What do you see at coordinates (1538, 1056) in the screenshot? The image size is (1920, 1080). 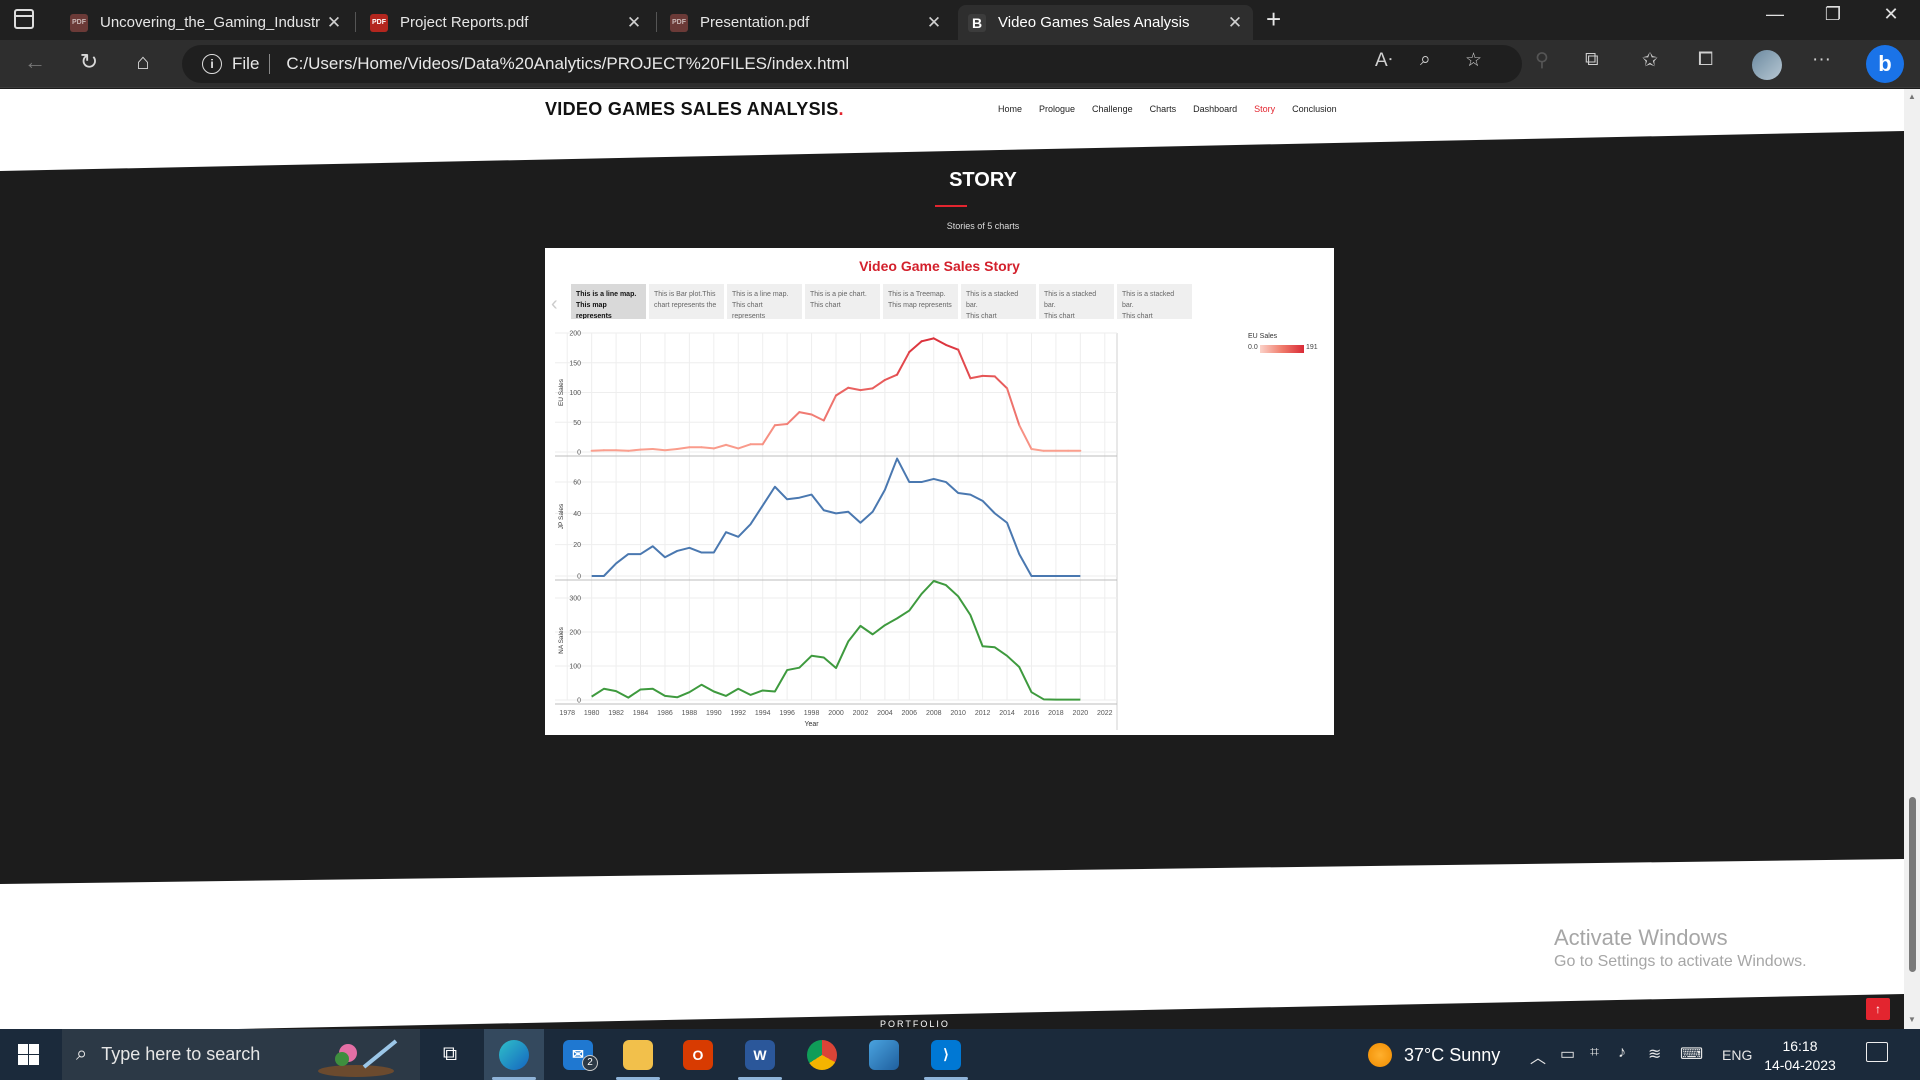 I see `tray-chevron-icon: ︿` at bounding box center [1538, 1056].